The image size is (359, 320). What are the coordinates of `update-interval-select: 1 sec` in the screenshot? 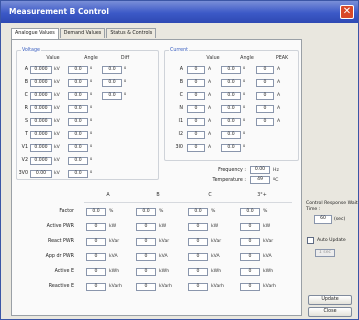 It's located at (325, 253).